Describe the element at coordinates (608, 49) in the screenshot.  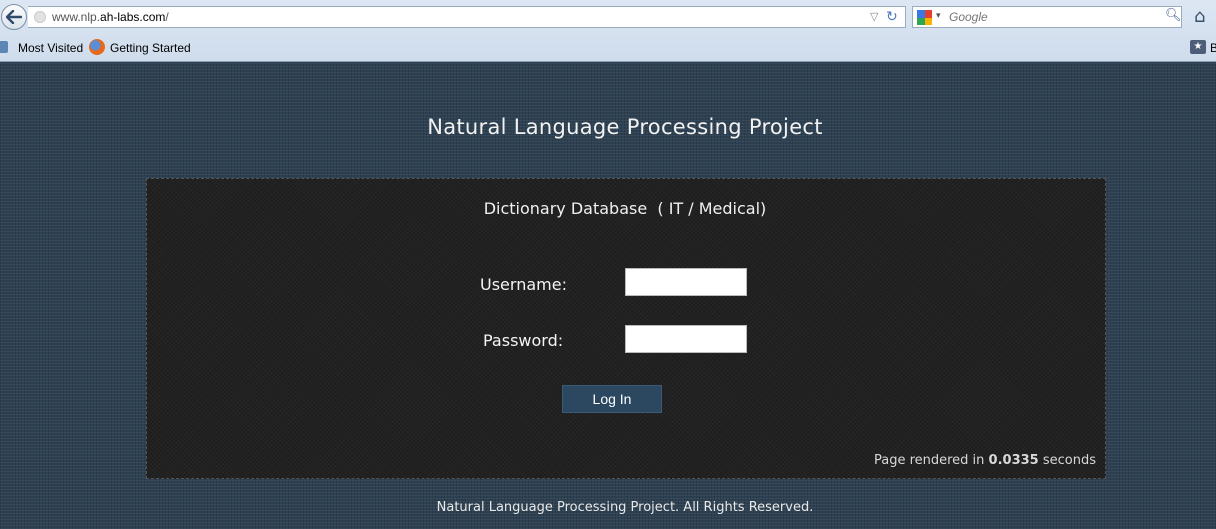
I see `bookmarks-toolbar: Most Visited Getting Started ★ B` at that location.